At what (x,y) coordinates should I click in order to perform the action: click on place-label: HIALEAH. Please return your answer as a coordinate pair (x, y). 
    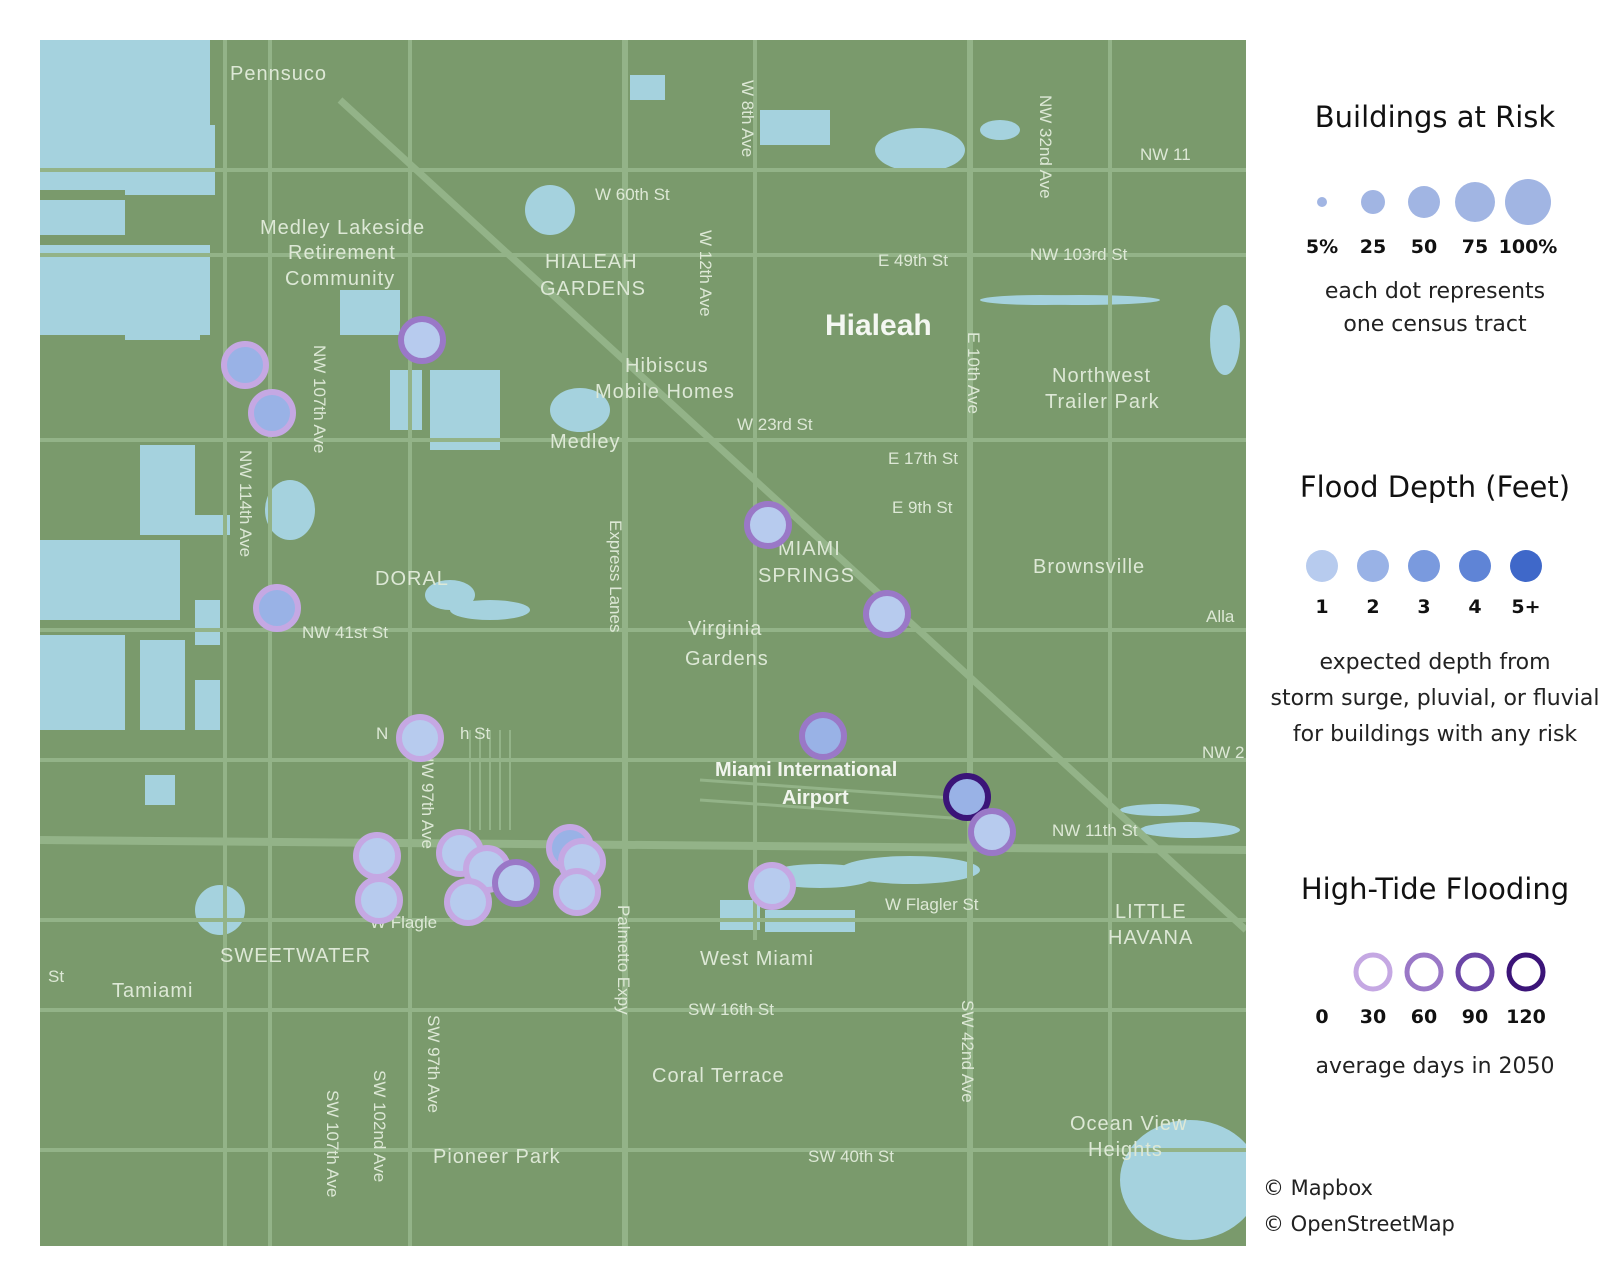
    Looking at the image, I should click on (591, 262).